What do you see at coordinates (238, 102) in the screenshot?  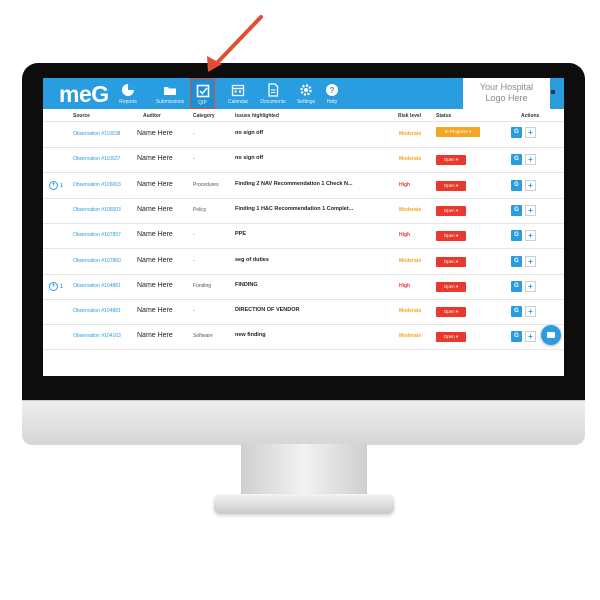 I see `nav-label: Calendar` at bounding box center [238, 102].